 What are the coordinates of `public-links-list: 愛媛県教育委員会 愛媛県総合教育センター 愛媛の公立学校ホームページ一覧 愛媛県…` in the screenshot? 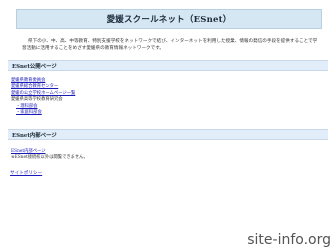 It's located at (43, 97).